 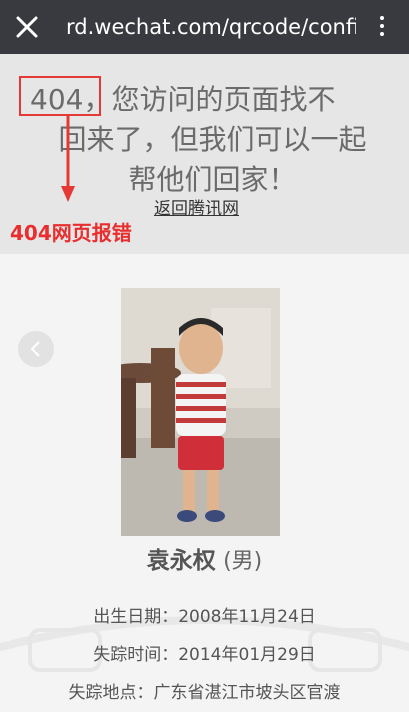 I want to click on person-name-line: 袁永权 (男), so click(x=204, y=561).